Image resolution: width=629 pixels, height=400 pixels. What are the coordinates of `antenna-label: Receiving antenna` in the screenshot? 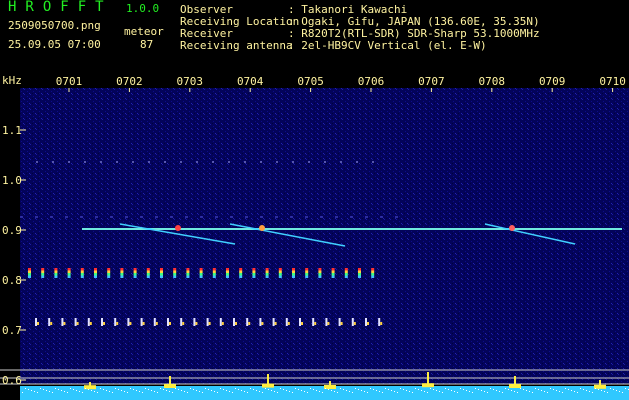 It's located at (236, 45).